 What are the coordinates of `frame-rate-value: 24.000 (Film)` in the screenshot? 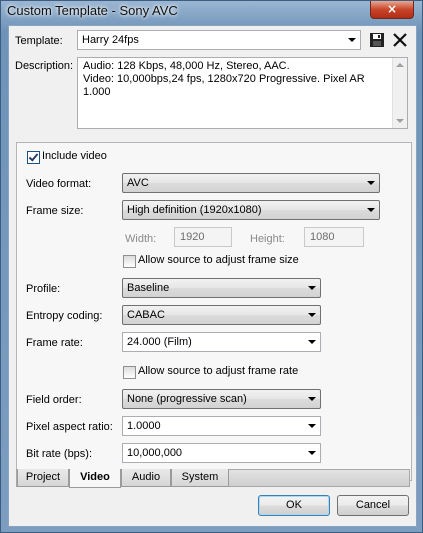 It's located at (159, 342).